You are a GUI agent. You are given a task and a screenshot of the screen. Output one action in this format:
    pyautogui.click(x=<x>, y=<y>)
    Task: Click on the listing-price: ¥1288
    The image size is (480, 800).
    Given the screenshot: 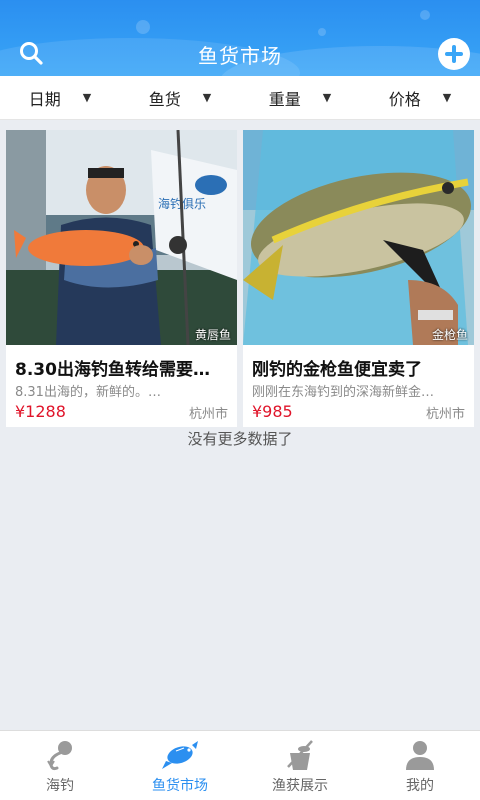 What is the action you would take?
    pyautogui.click(x=40, y=411)
    